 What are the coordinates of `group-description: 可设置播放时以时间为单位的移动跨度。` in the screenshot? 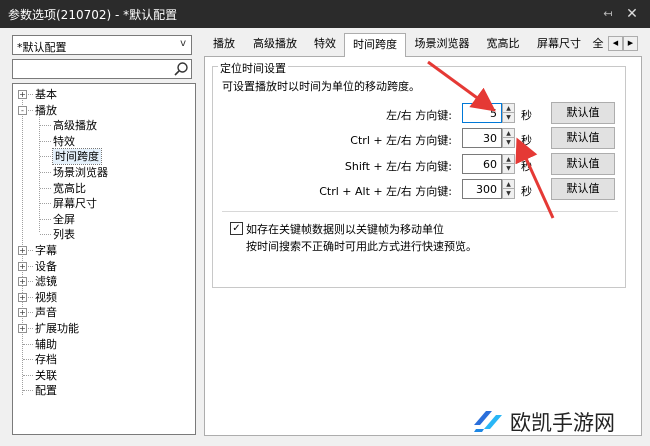 It's located at (321, 86).